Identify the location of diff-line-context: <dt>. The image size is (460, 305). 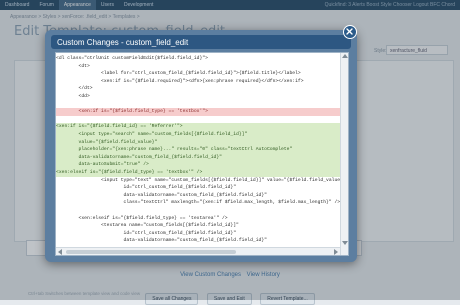
(73, 66).